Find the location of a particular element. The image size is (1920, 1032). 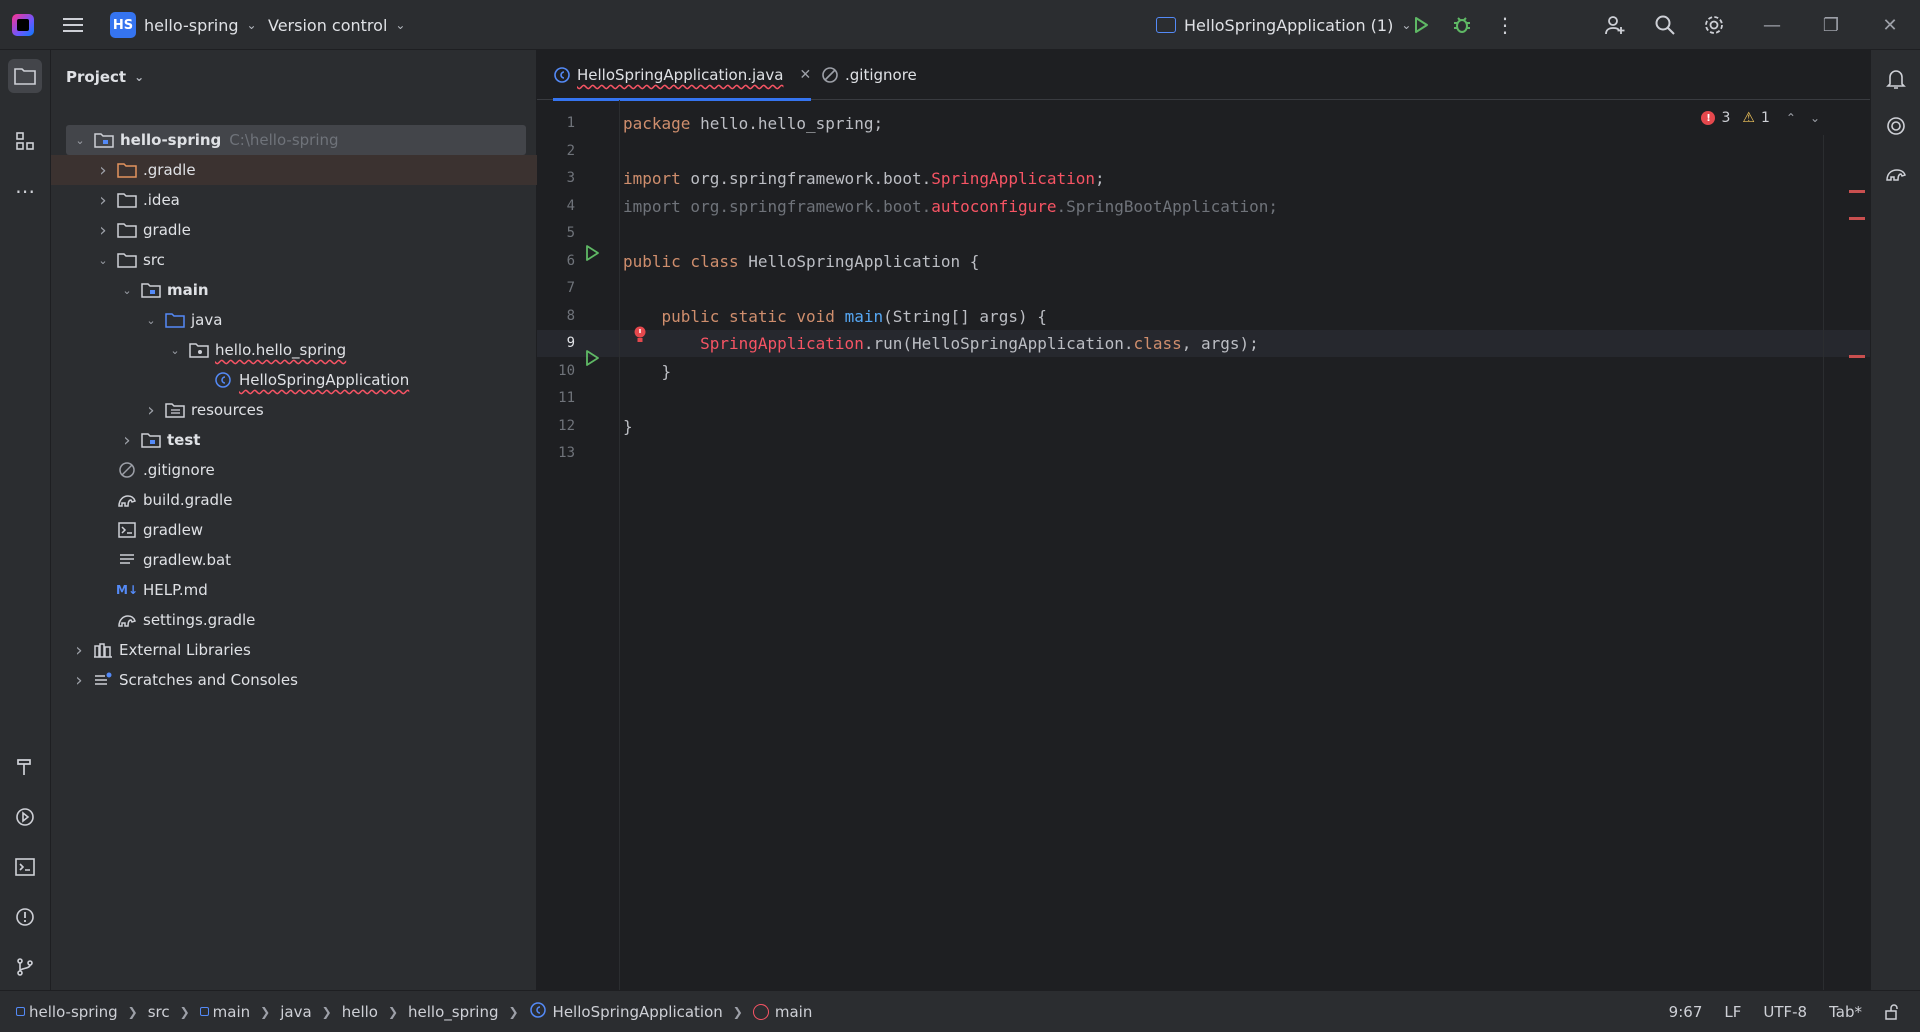

tree-item: › .idea is located at coordinates (294, 200).